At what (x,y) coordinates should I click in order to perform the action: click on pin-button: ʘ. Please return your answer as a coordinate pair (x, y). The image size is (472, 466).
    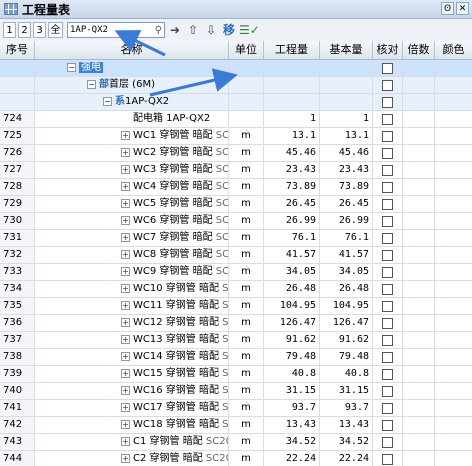
    Looking at the image, I should click on (447, 8).